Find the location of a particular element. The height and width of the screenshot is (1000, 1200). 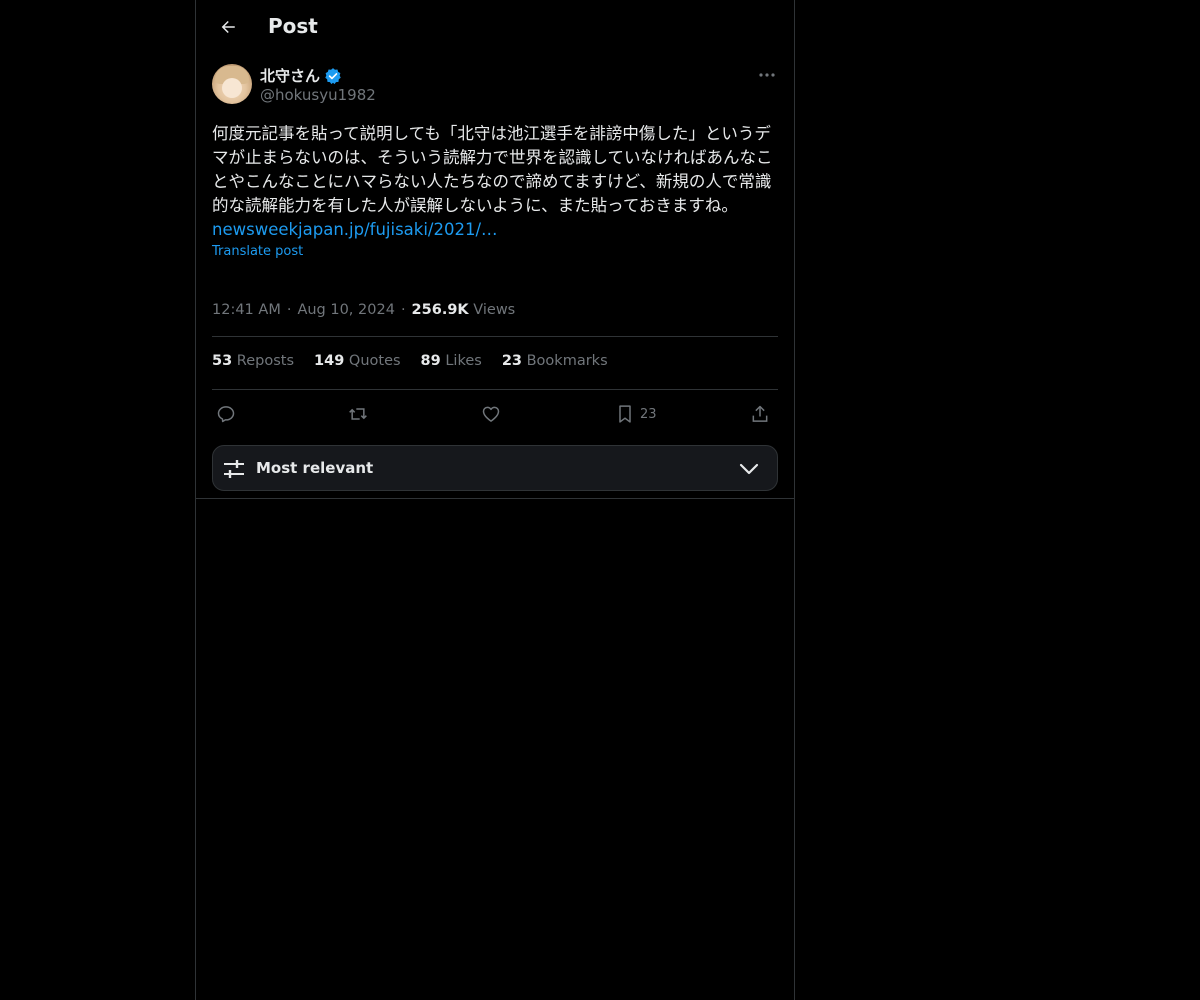

likes-count: 89 is located at coordinates (430, 361).